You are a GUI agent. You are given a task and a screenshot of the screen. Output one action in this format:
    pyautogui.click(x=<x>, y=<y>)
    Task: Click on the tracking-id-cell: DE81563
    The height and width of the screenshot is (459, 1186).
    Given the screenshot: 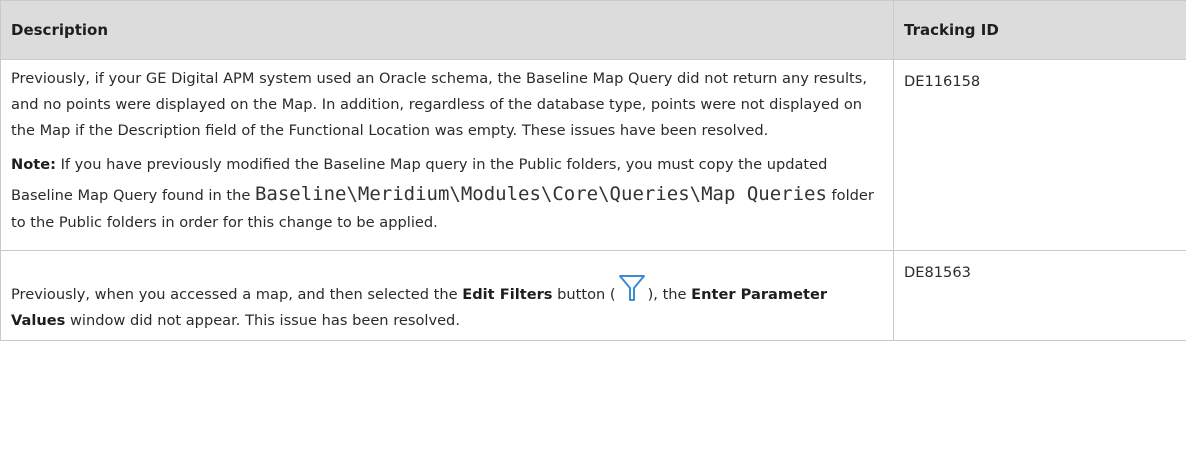 What is the action you would take?
    pyautogui.click(x=1039, y=295)
    